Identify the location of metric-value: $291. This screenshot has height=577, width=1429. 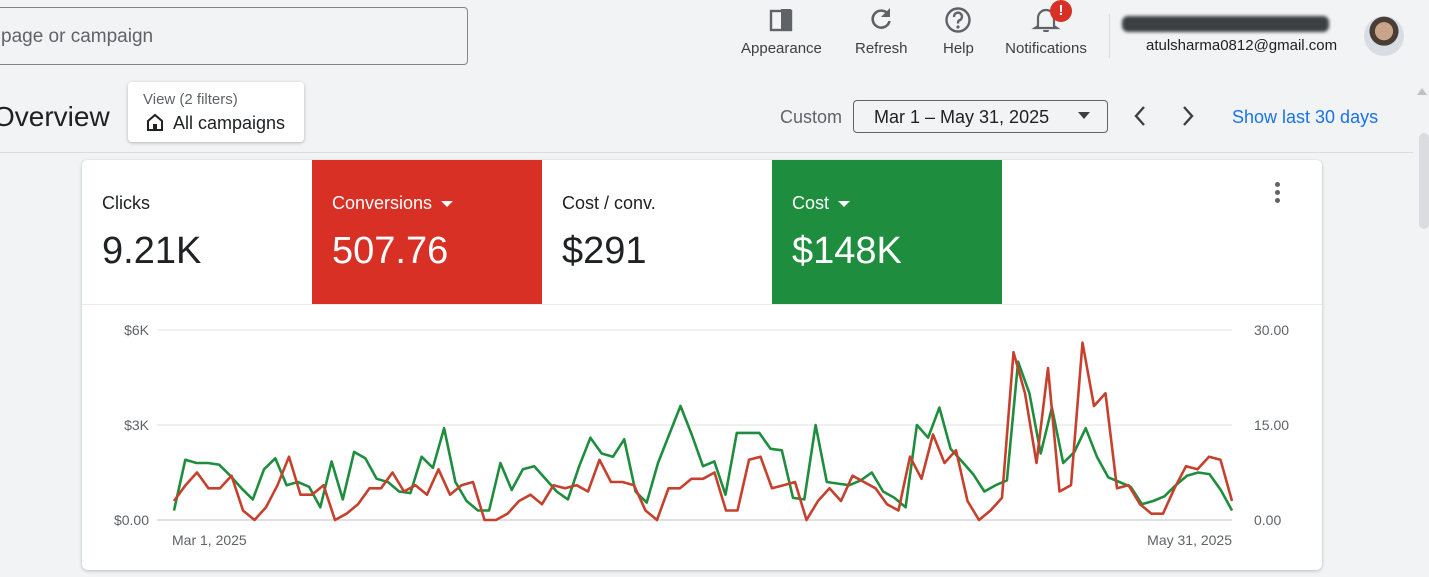
(604, 251).